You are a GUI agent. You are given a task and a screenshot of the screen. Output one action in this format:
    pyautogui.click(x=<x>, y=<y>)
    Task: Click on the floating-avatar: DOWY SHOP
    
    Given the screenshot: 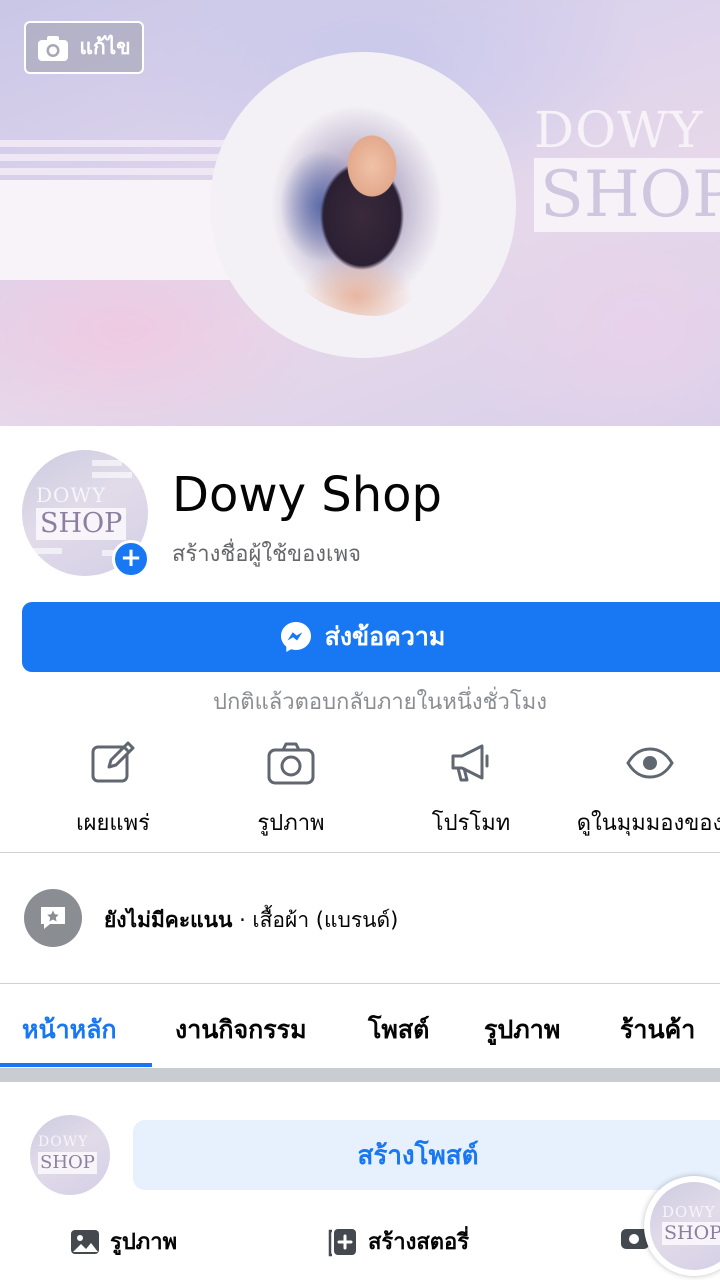 What is the action you would take?
    pyautogui.click(x=685, y=1226)
    